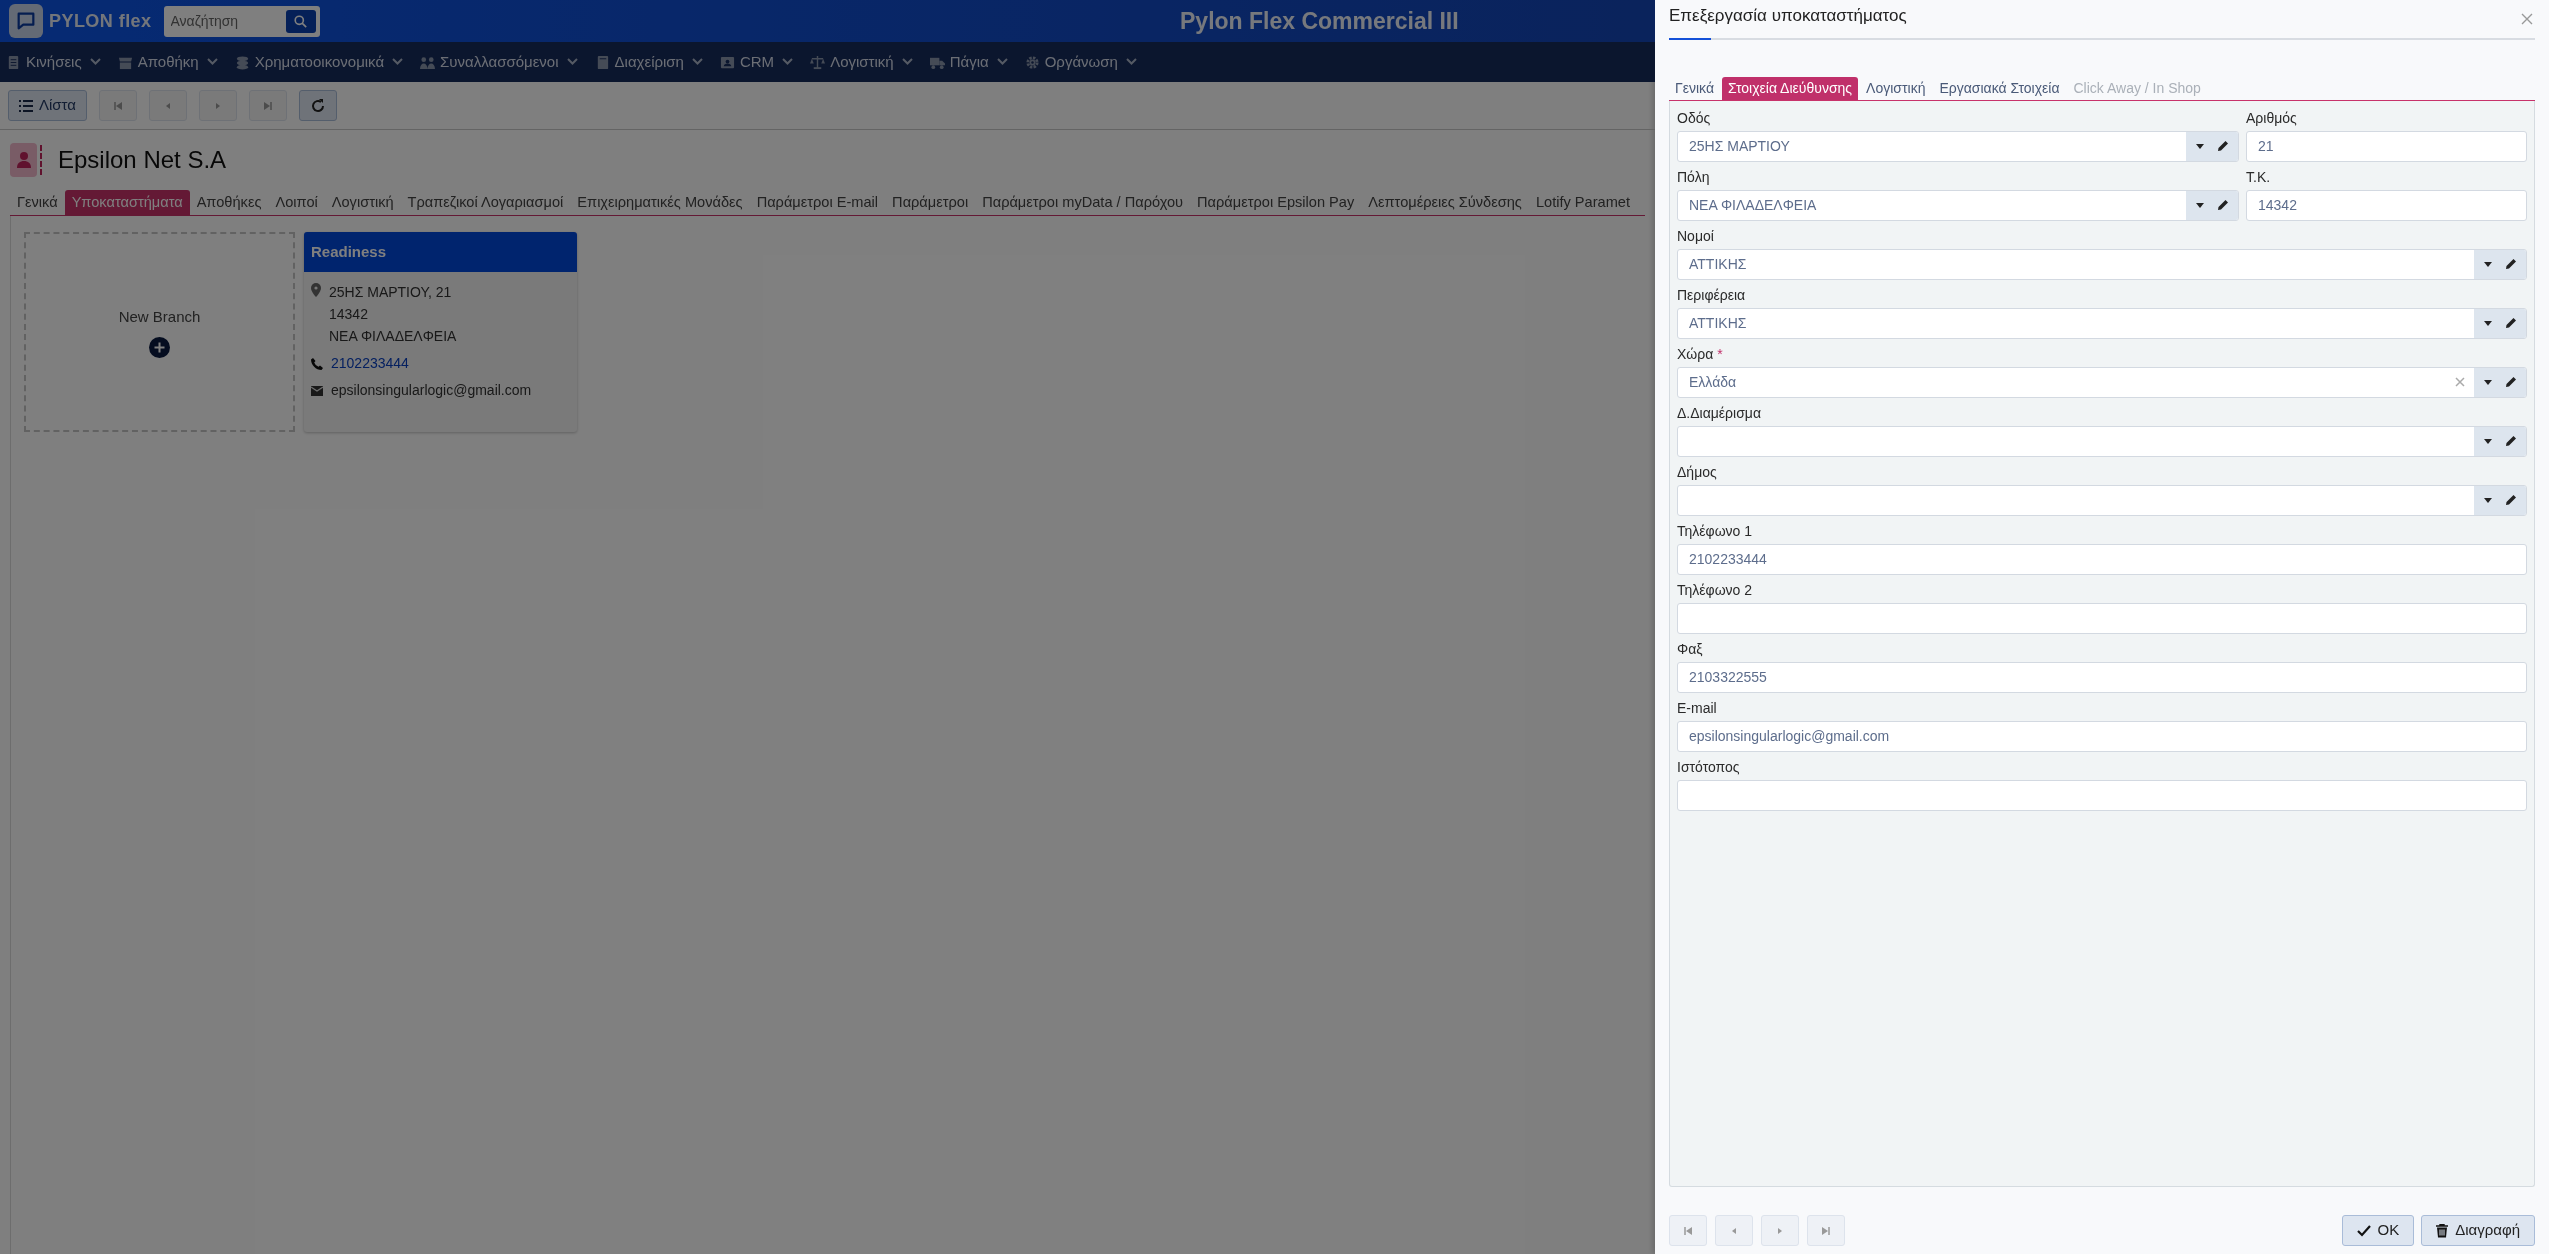 The height and width of the screenshot is (1254, 2549). Describe the element at coordinates (1276, 202) in the screenshot. I see `tab: Παράμετροι Epsilon Pay` at that location.